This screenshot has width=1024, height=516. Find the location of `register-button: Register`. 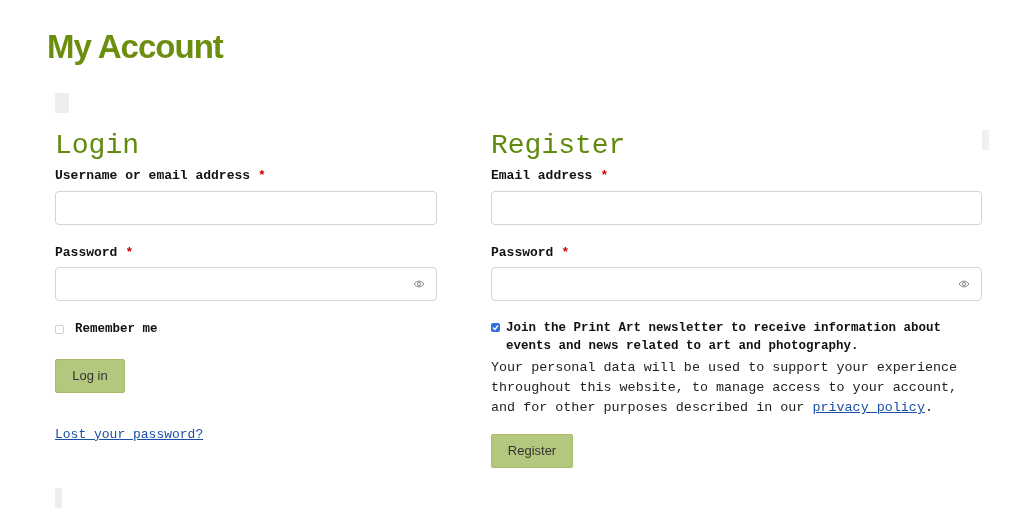

register-button: Register is located at coordinates (532, 451).